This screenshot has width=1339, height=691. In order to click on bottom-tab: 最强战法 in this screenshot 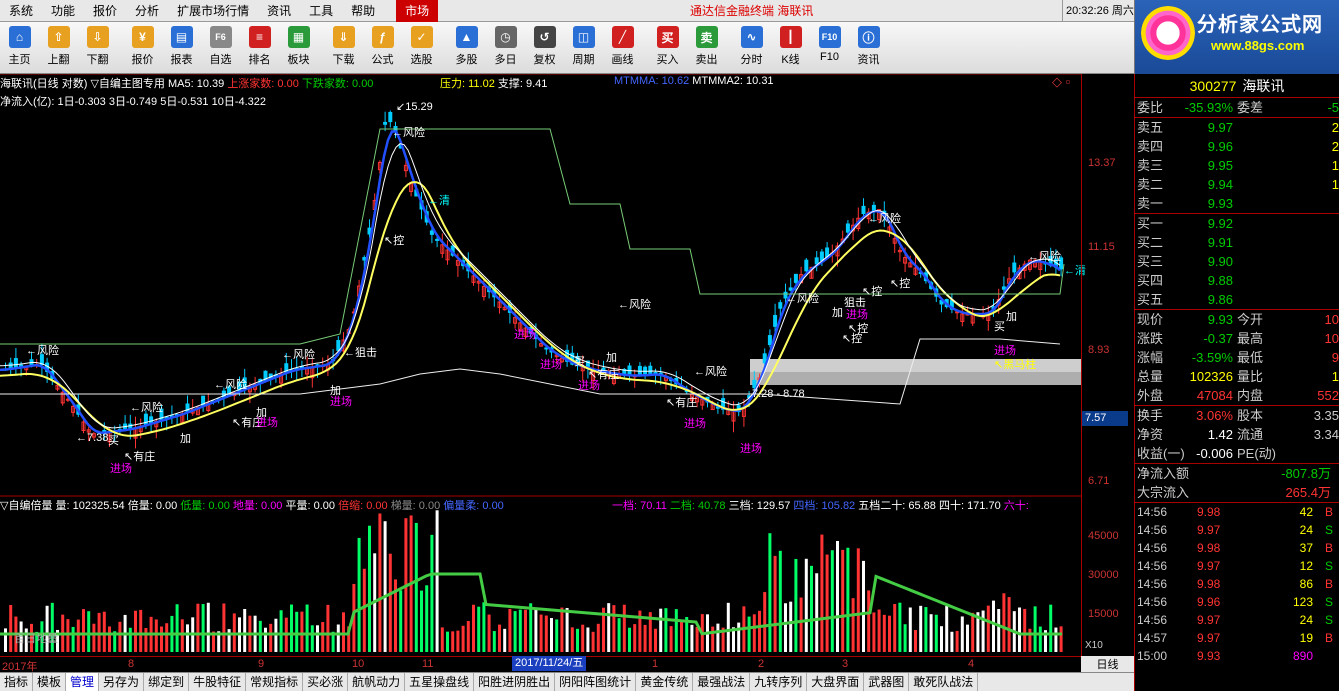, I will do `click(722, 682)`.